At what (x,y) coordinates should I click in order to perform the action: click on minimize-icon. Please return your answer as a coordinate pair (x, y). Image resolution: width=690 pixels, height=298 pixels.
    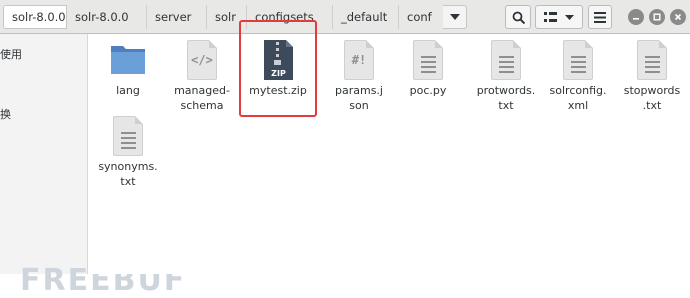
    Looking at the image, I should click on (636, 19).